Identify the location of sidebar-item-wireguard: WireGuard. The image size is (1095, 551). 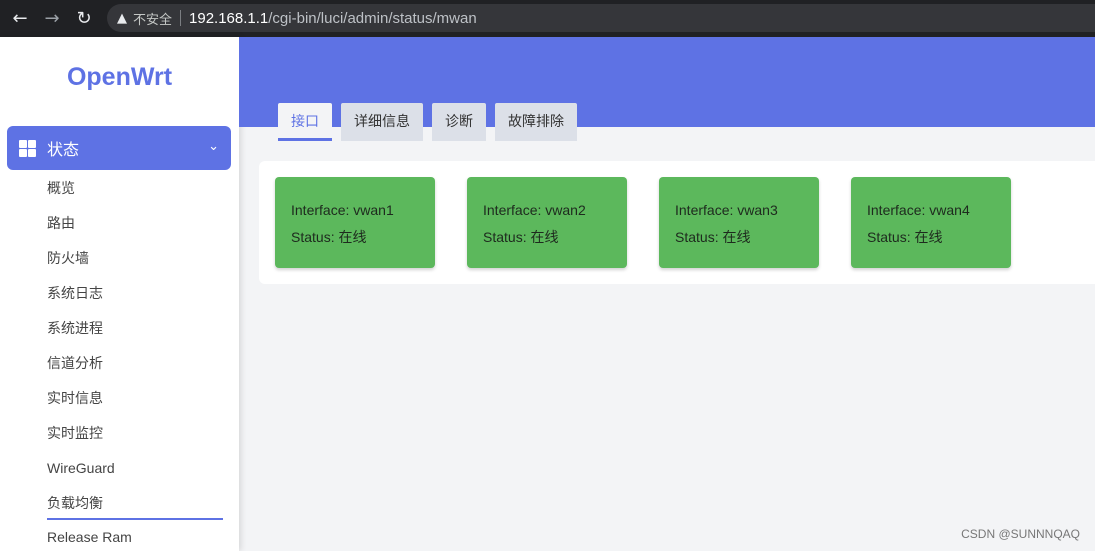
(135, 468).